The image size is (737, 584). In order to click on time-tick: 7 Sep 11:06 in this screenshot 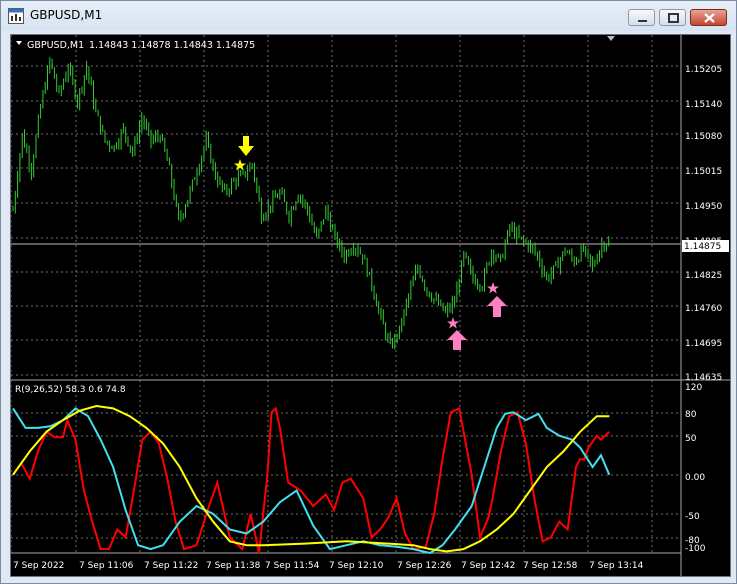, I will do `click(106, 566)`.